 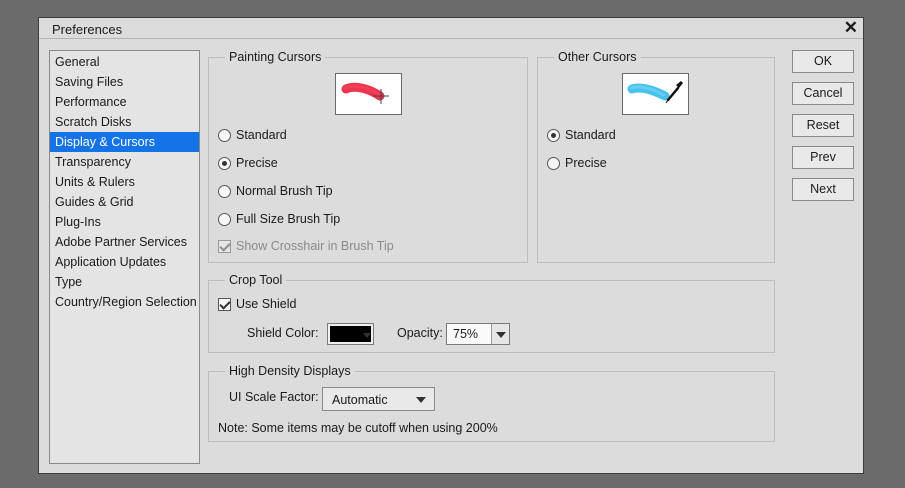 I want to click on ok-button: OK, so click(x=823, y=61).